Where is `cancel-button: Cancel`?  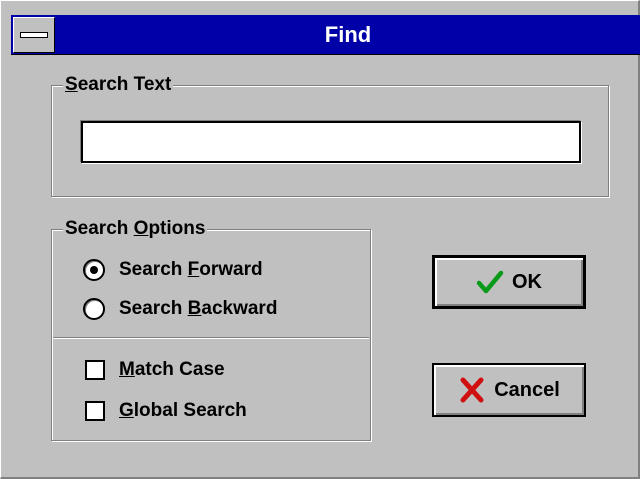
cancel-button: Cancel is located at coordinates (509, 390).